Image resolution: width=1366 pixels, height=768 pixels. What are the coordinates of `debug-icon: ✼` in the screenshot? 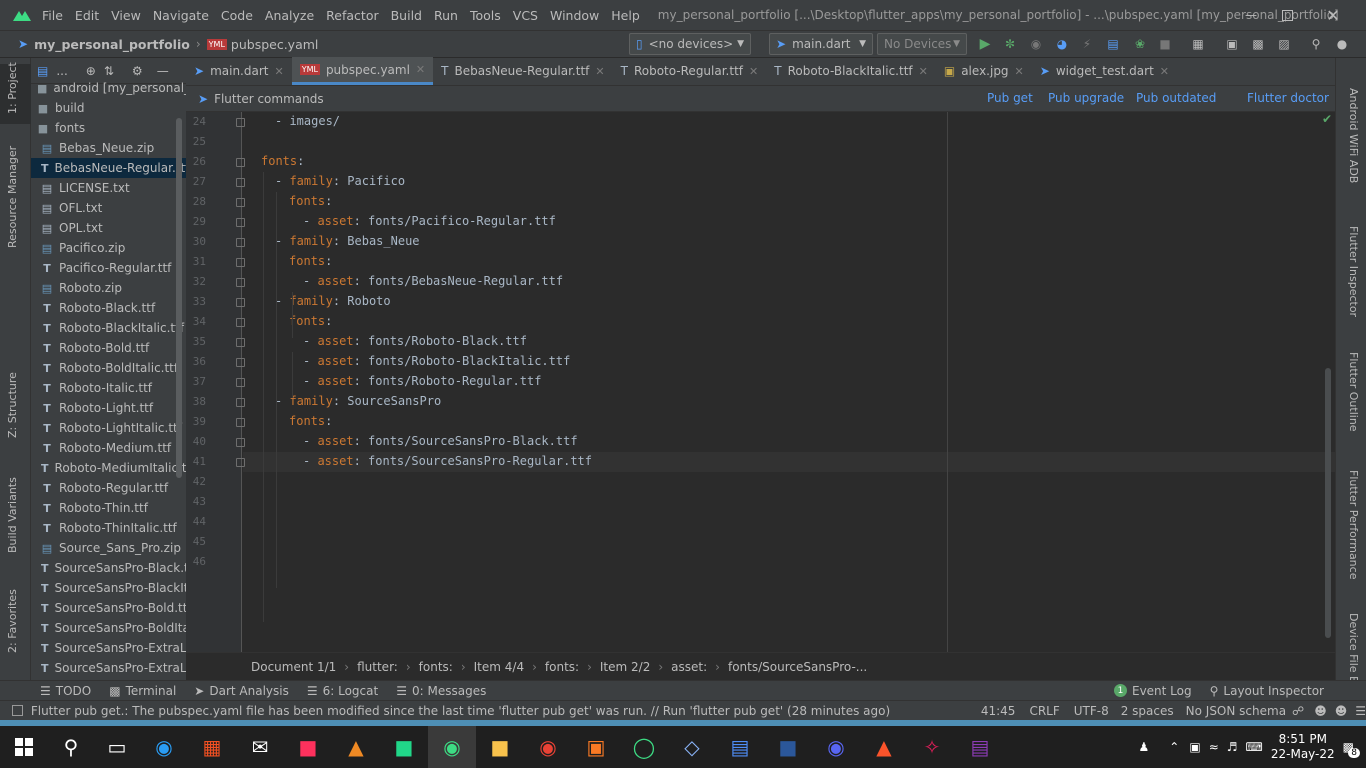 It's located at (1010, 44).